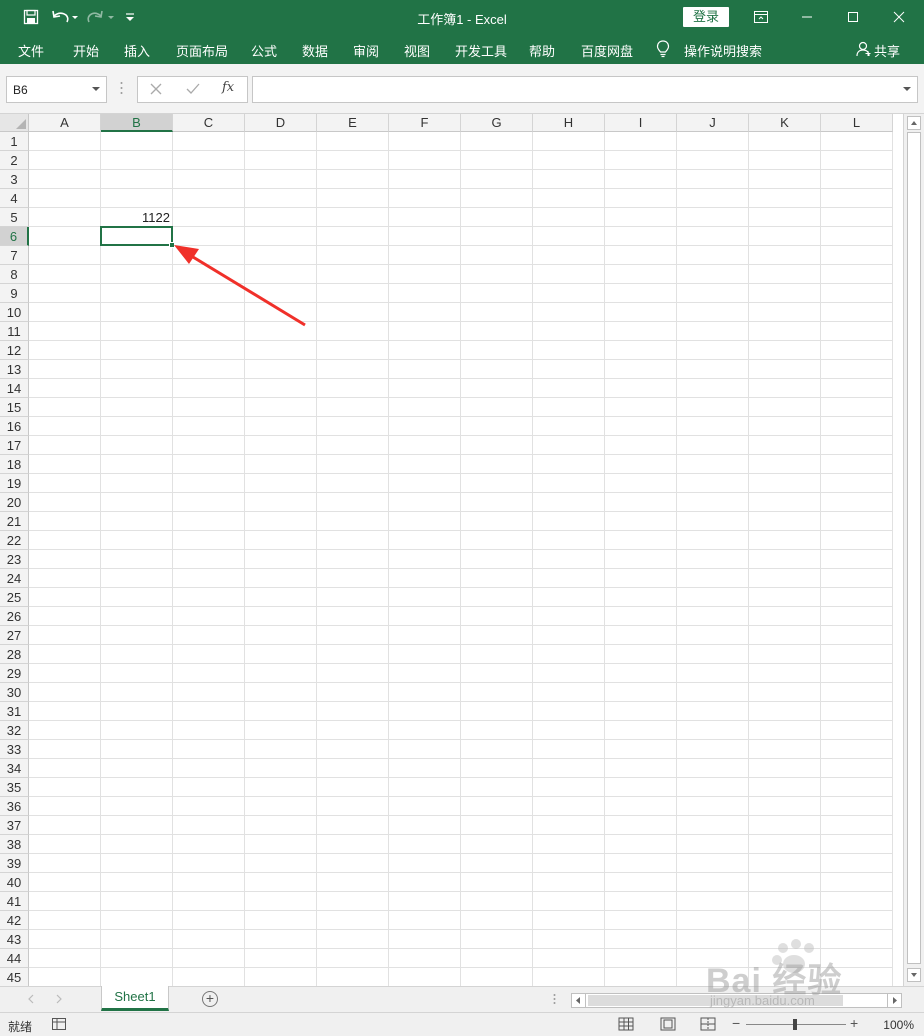 The image size is (924, 1036). I want to click on name-box: B6, so click(56, 89).